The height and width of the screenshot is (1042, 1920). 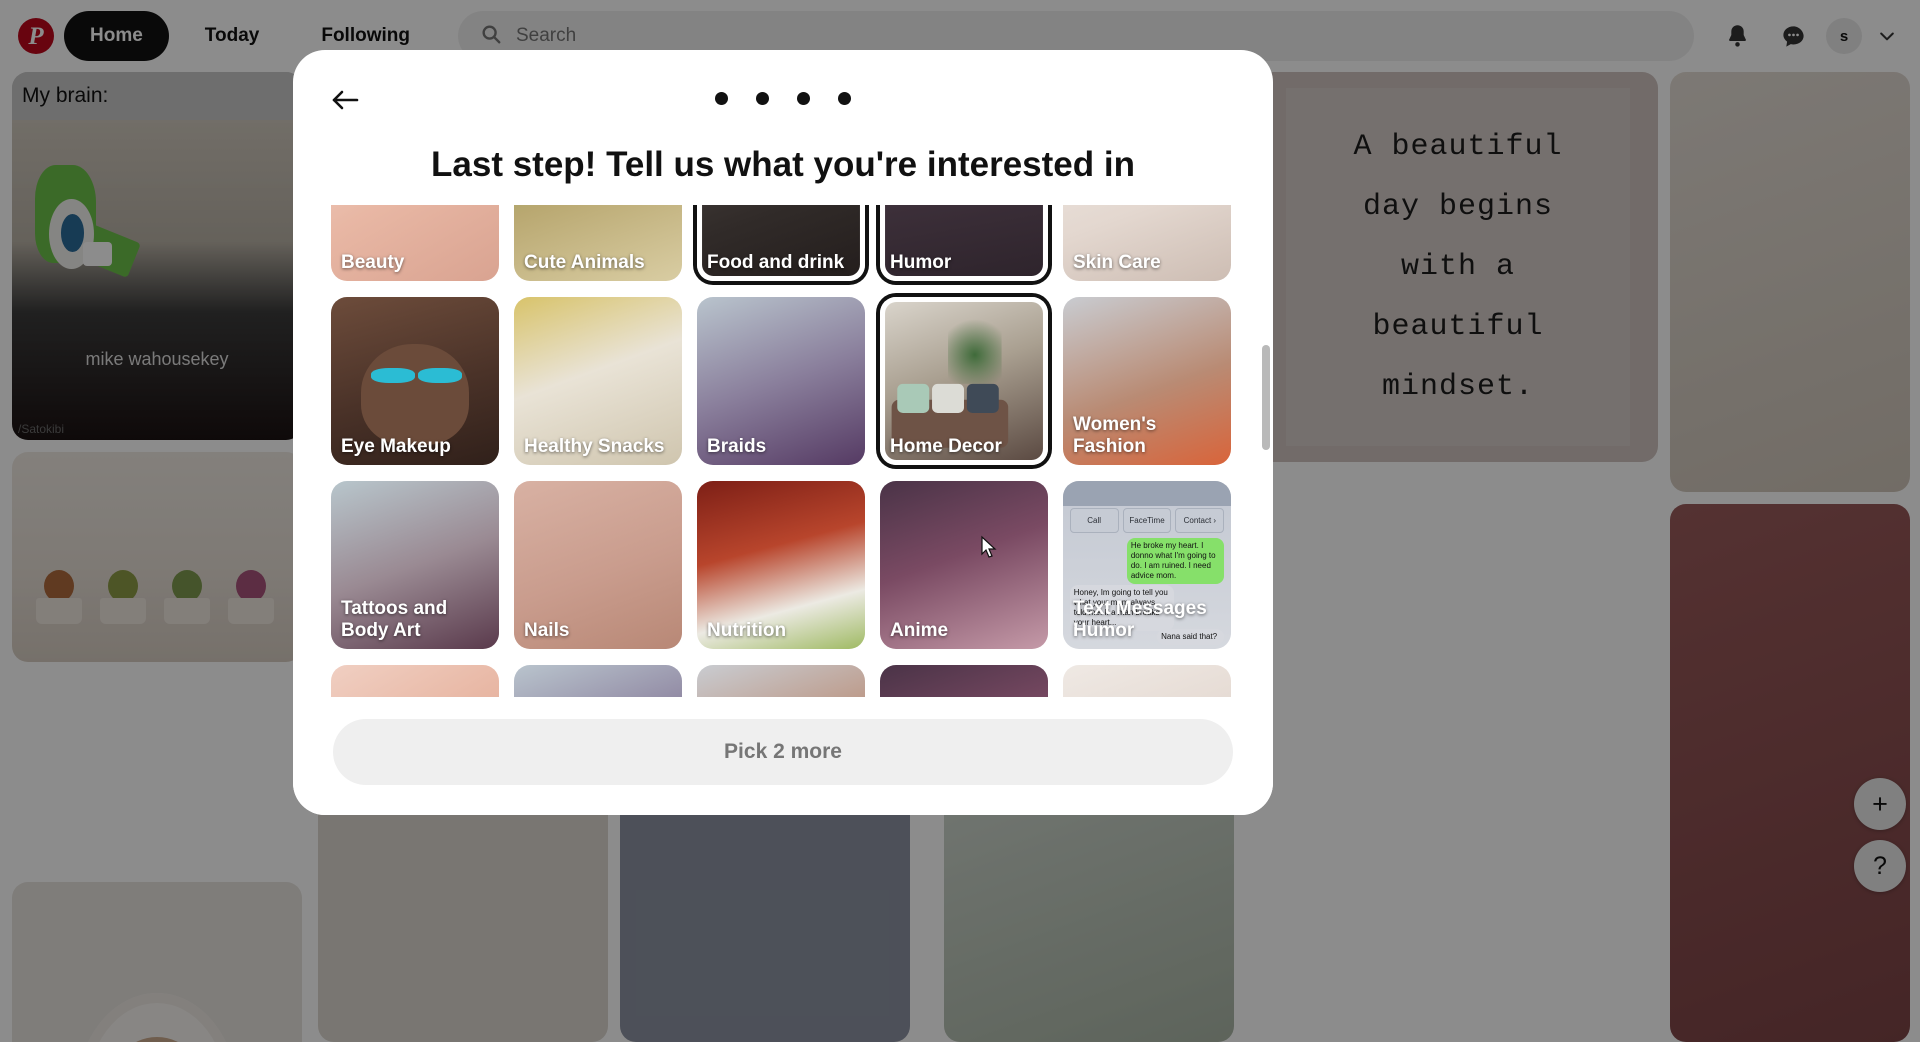 What do you see at coordinates (781, 243) in the screenshot?
I see `interest-tile-food-and-drink: Food and drink` at bounding box center [781, 243].